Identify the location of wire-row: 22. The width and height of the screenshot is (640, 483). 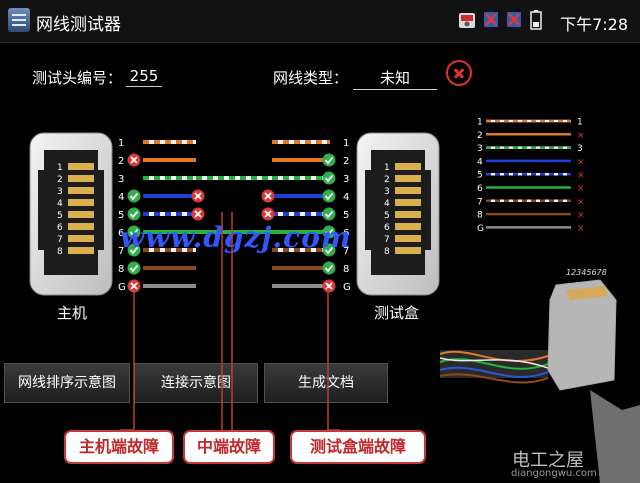
(233, 160).